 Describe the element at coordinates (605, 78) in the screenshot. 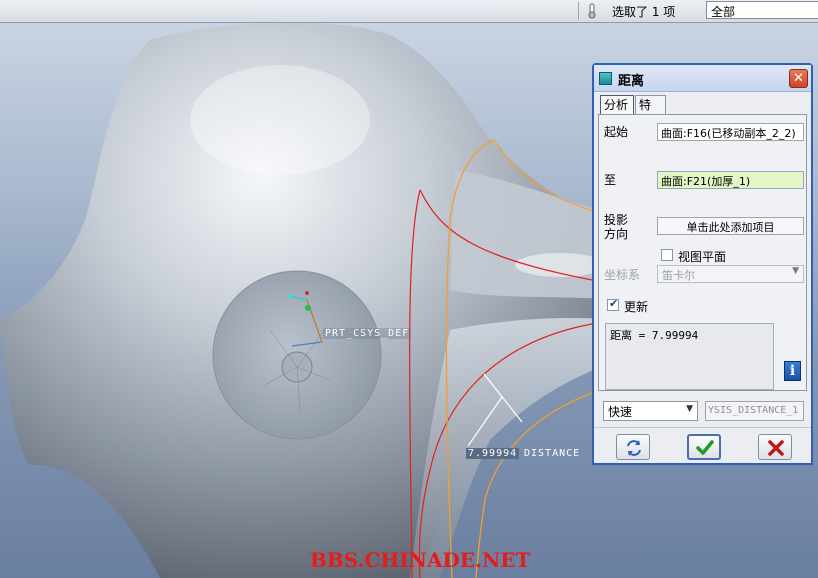

I see `dialog-app-icon` at that location.